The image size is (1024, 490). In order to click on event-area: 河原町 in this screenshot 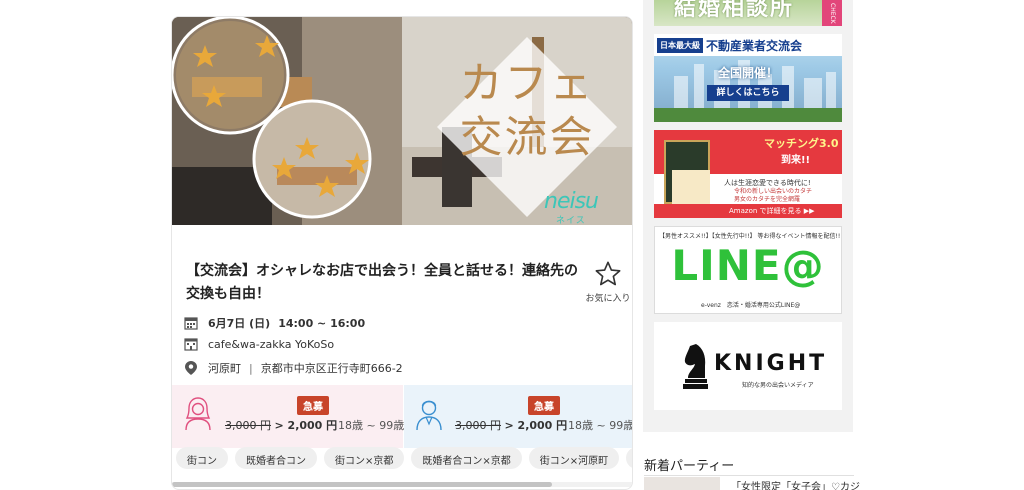, I will do `click(224, 368)`.